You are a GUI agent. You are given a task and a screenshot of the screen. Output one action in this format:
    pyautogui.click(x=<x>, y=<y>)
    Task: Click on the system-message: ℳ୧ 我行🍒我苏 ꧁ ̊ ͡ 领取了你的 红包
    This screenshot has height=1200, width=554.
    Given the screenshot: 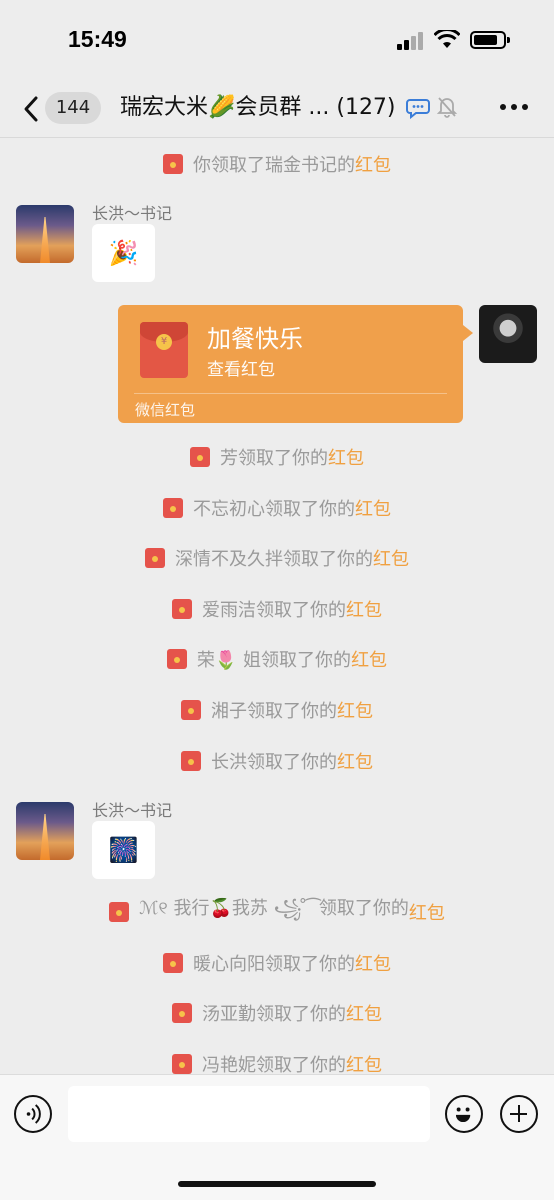 What is the action you would take?
    pyautogui.click(x=277, y=912)
    